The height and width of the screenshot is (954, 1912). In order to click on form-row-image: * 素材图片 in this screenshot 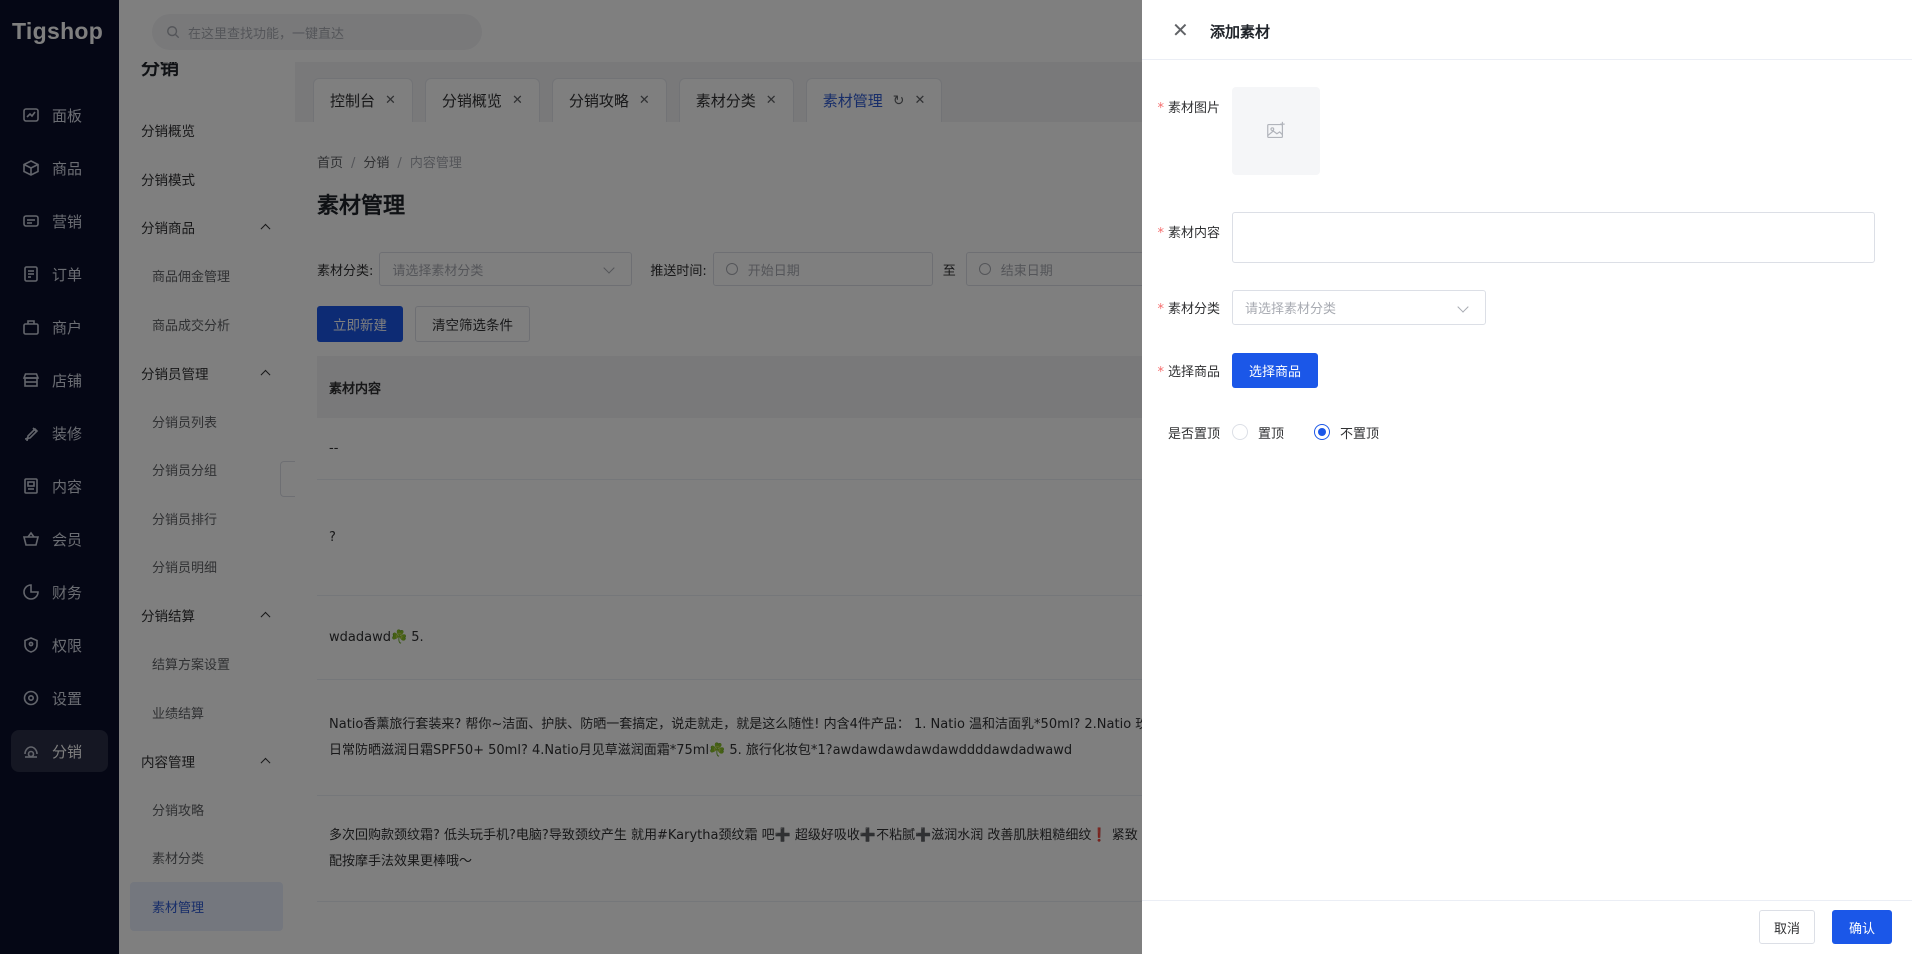, I will do `click(1231, 131)`.